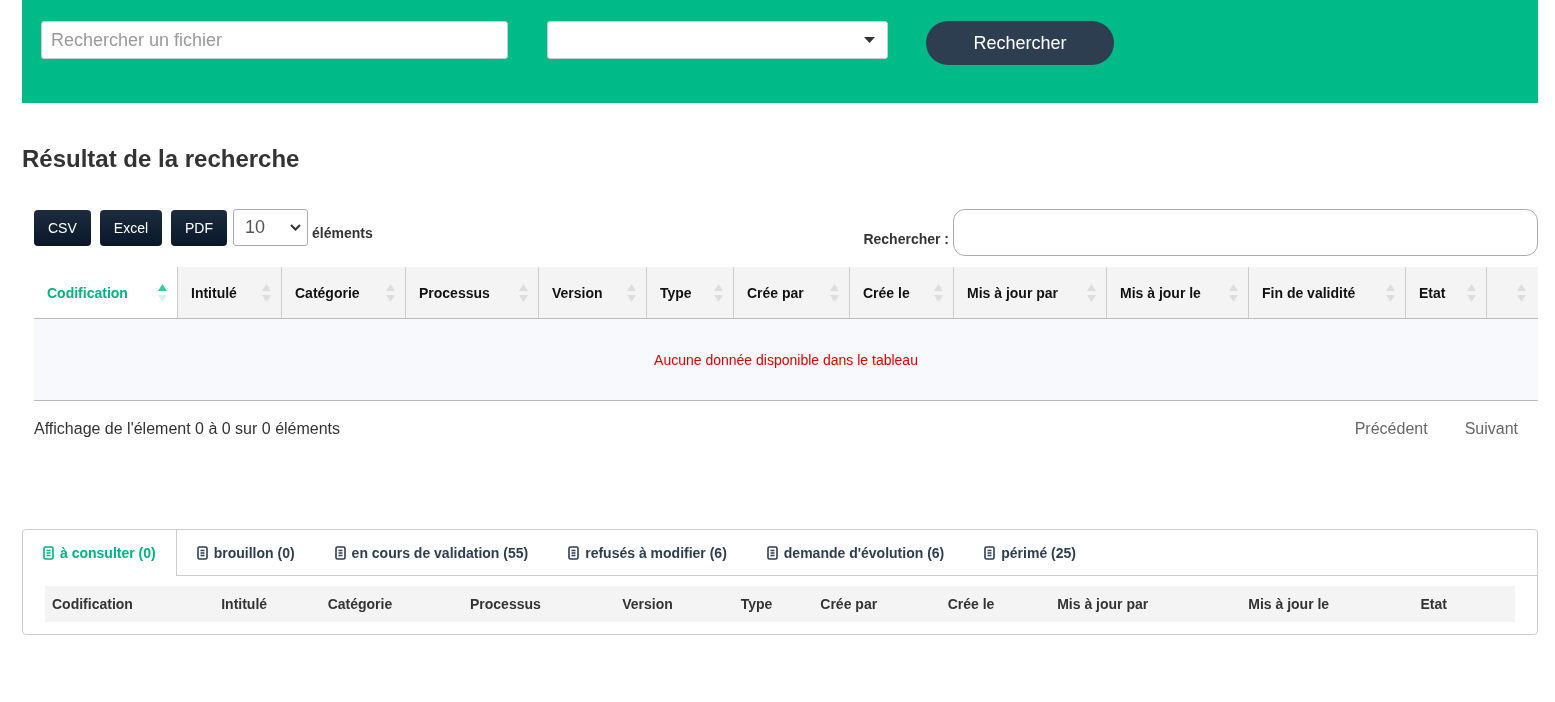  What do you see at coordinates (1020, 43) in the screenshot?
I see `search-button: Rechercher` at bounding box center [1020, 43].